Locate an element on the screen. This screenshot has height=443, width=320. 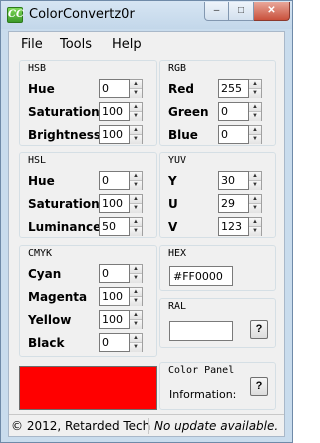
hsb-saturation-spinner: ▲▼ is located at coordinates (121, 111).